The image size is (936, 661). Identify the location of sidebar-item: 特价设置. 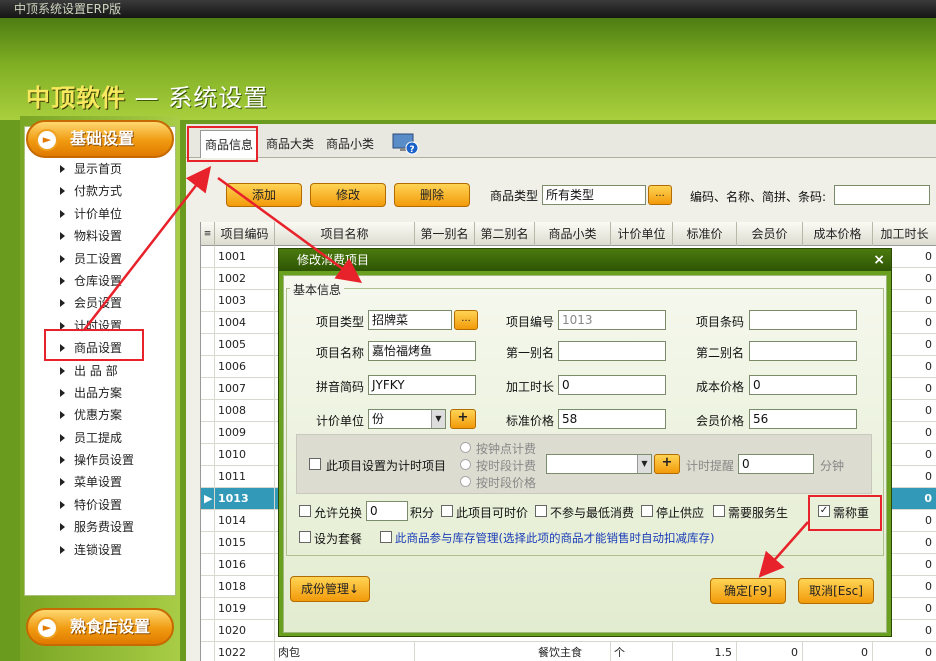
(100, 505).